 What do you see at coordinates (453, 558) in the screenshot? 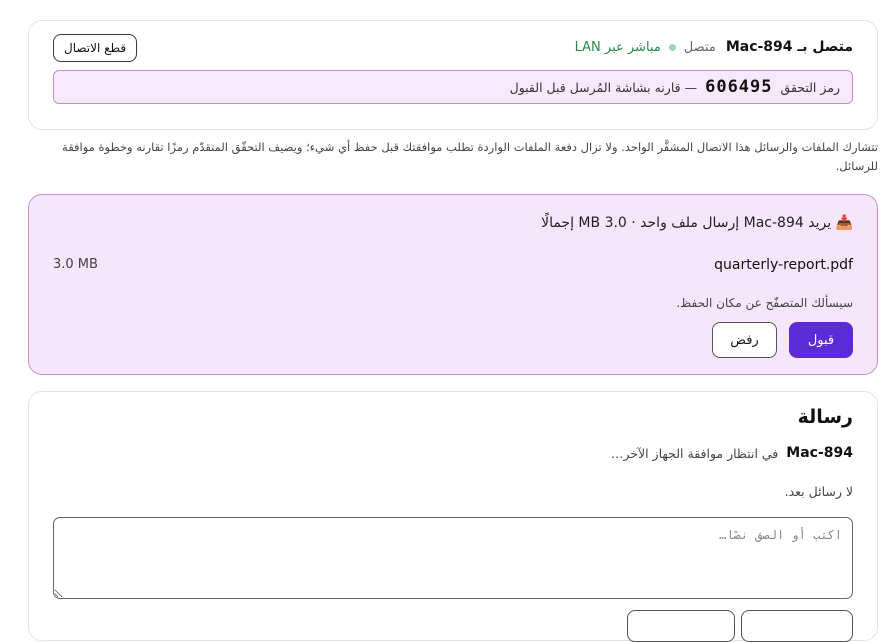
I see `message-input` at bounding box center [453, 558].